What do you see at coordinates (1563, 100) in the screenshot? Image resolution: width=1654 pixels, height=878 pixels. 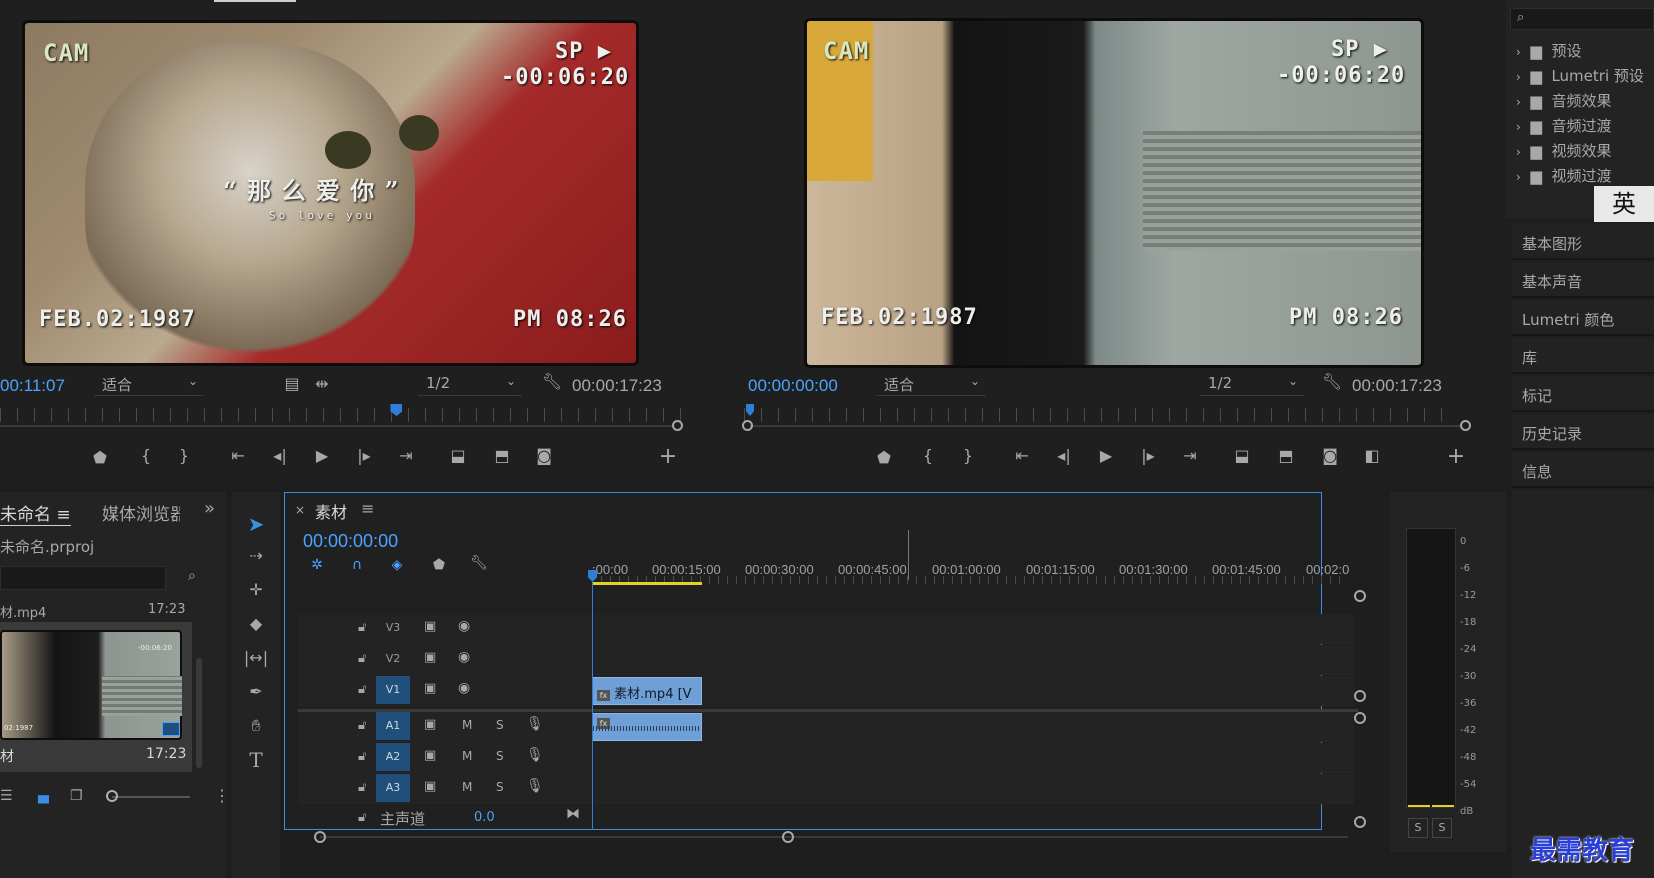 I see `effects-folder-audio-effects: › ▆ 音频效果` at bounding box center [1563, 100].